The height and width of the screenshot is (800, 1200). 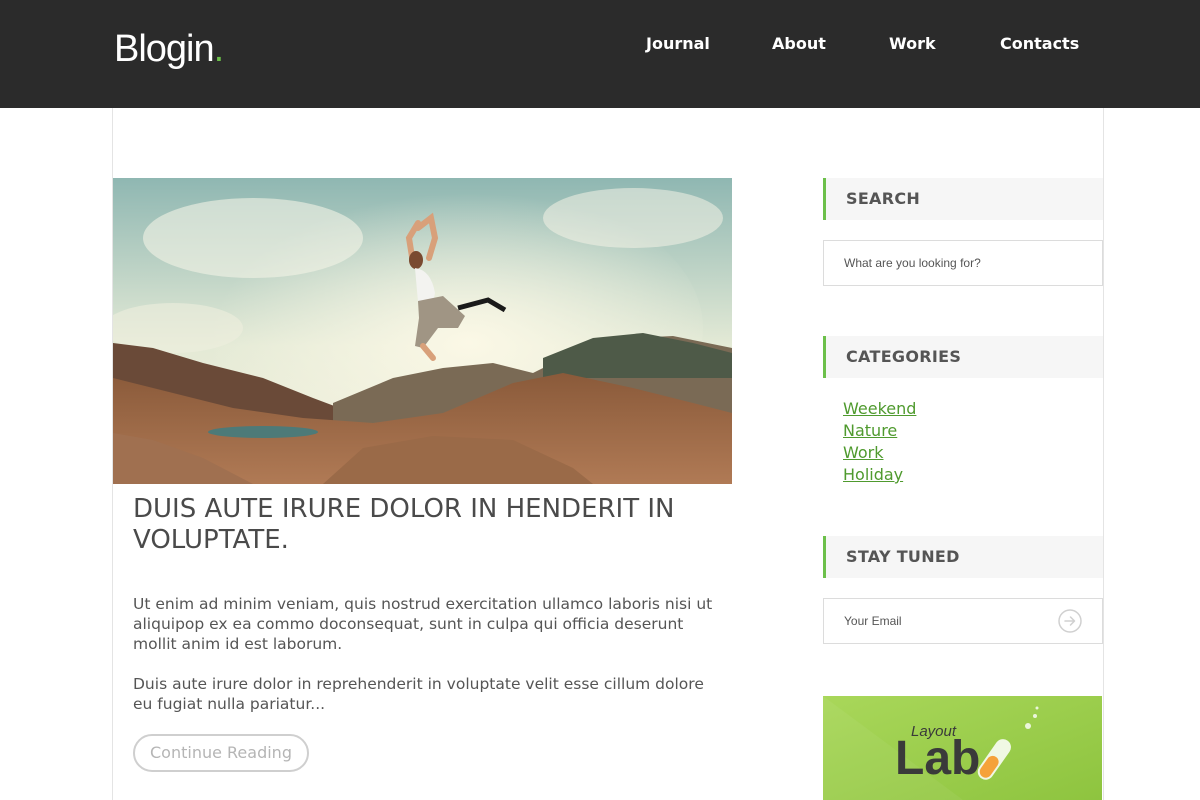 I want to click on layout-lab-banner: Layout Lab, so click(x=962, y=748).